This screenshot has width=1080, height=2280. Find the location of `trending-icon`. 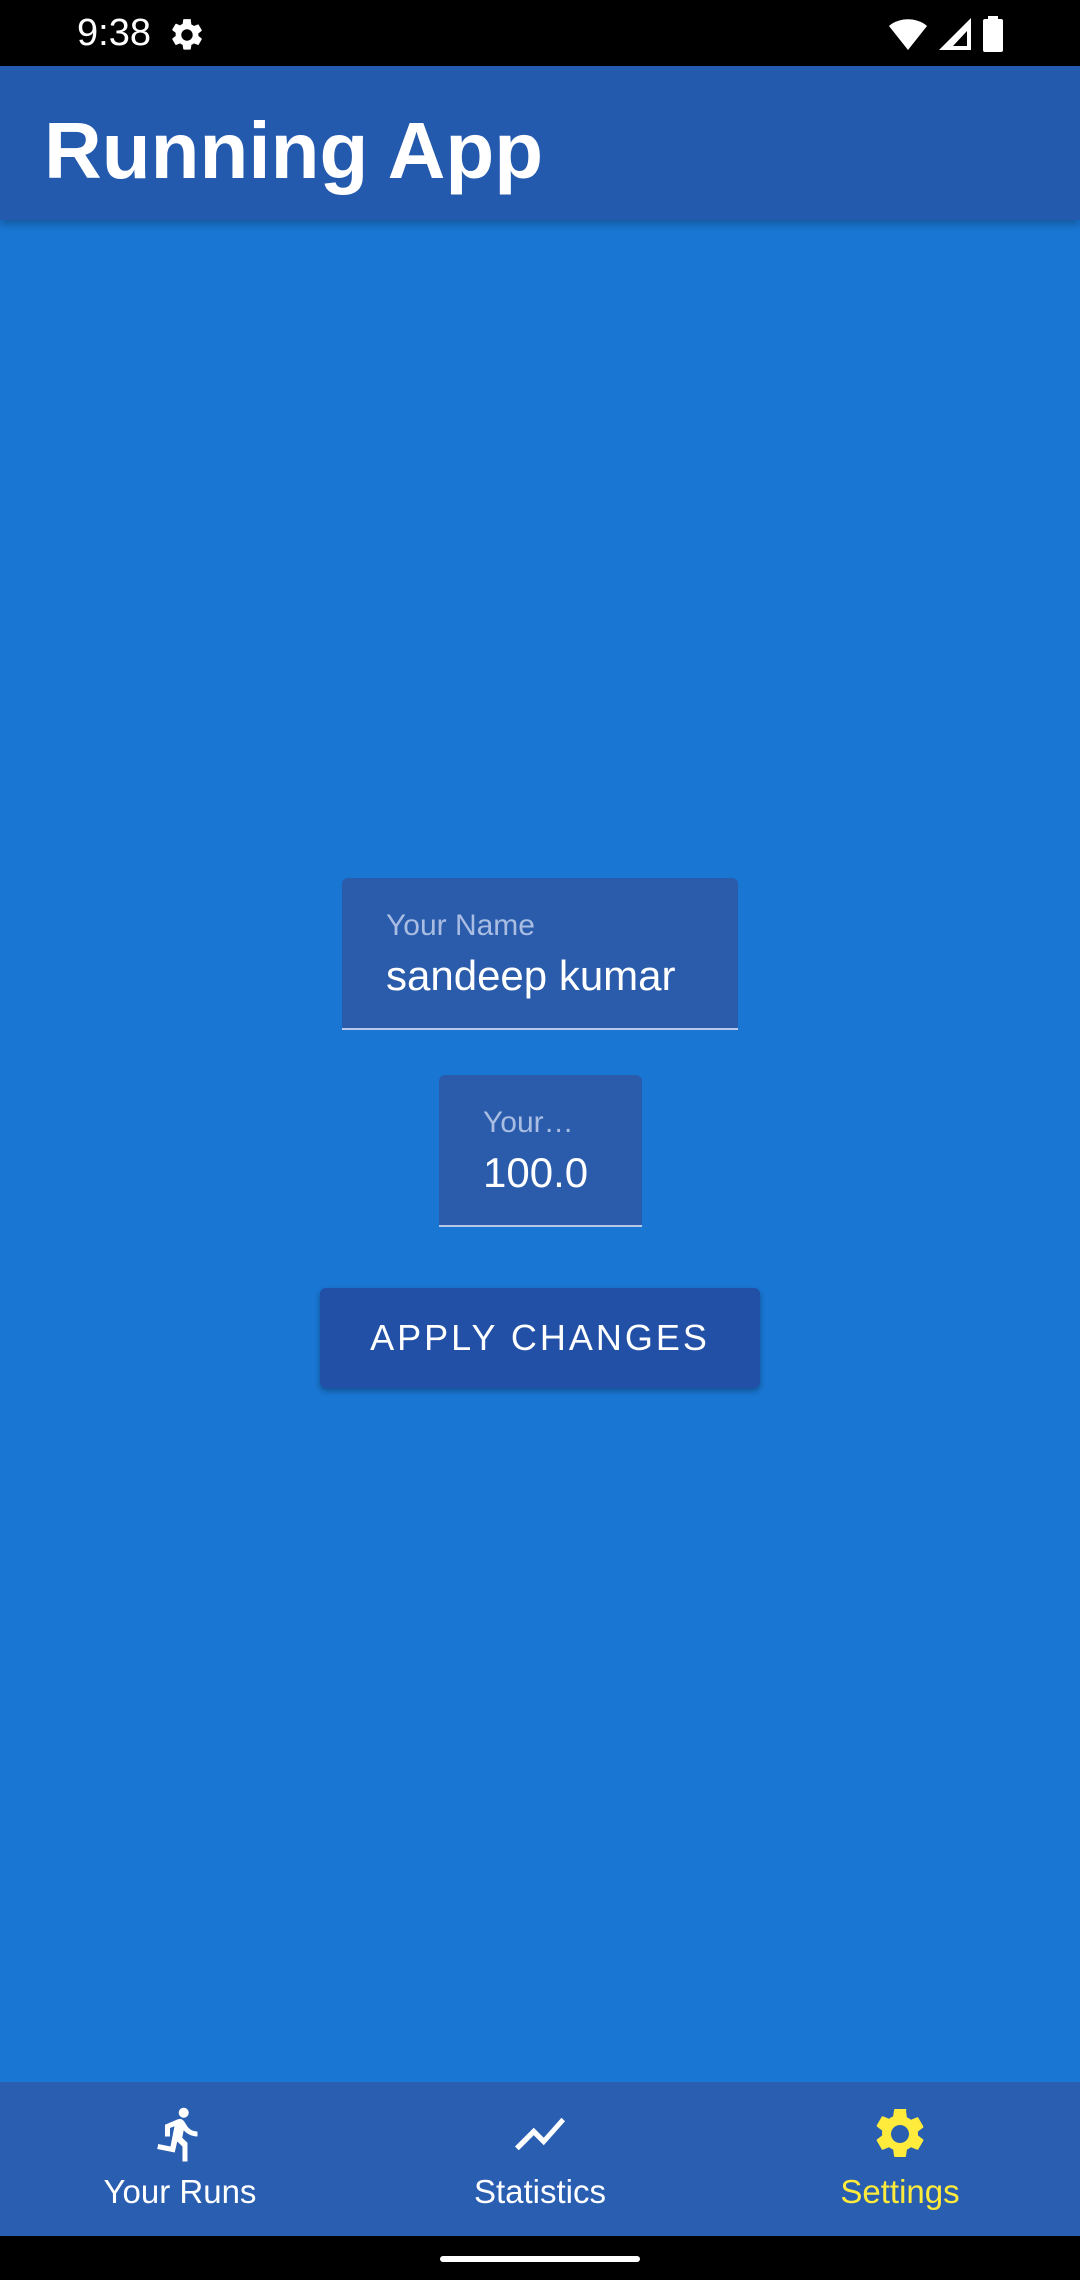

trending-icon is located at coordinates (540, 2134).